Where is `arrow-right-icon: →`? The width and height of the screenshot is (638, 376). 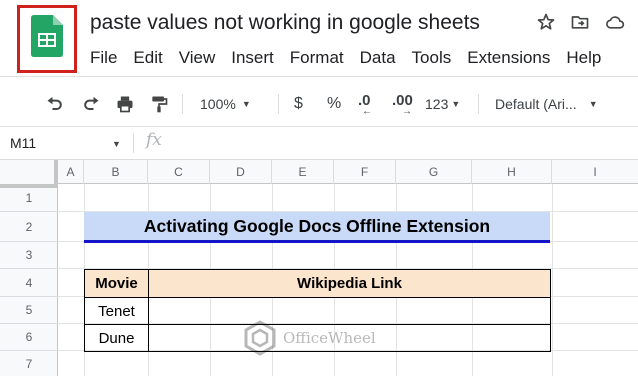
arrow-right-icon: → is located at coordinates (407, 111).